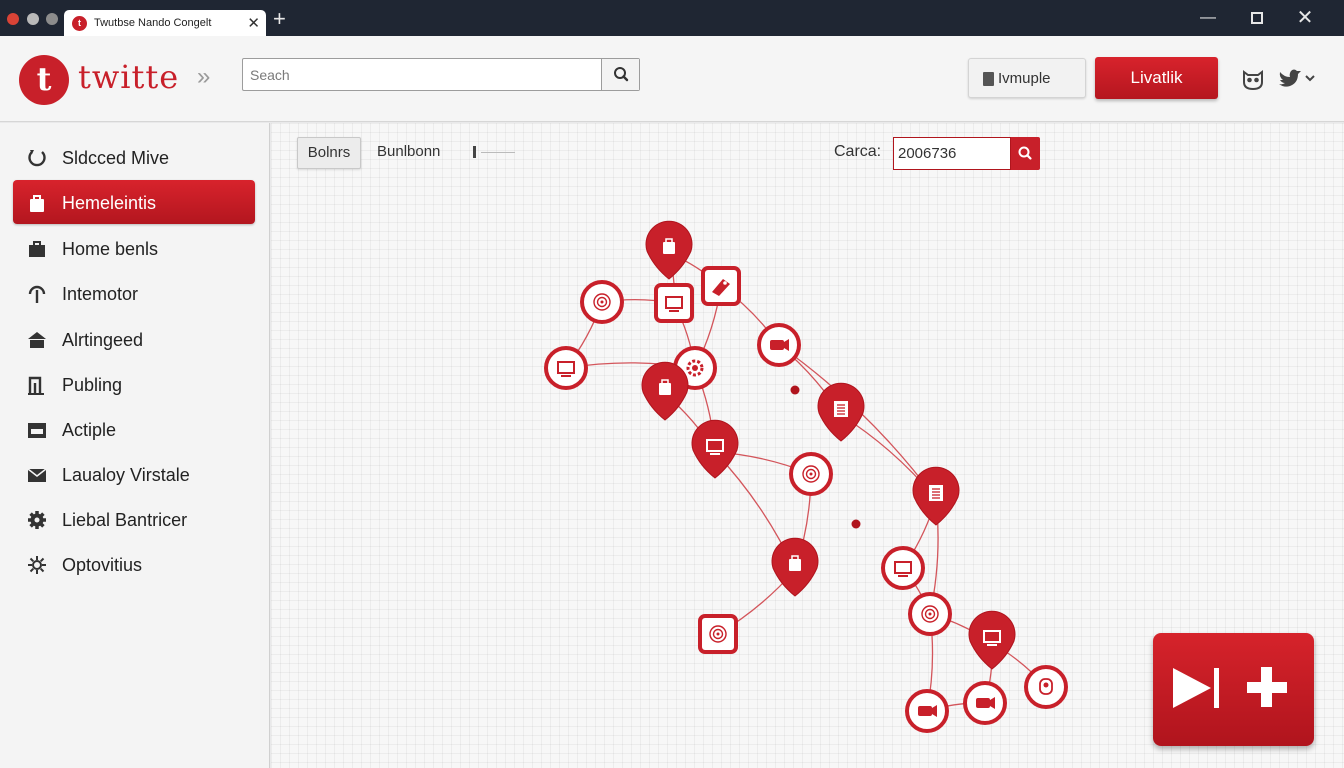 The image size is (1344, 768). What do you see at coordinates (126, 475) in the screenshot?
I see `sidebar-item-label: Laualoy Virstale` at bounding box center [126, 475].